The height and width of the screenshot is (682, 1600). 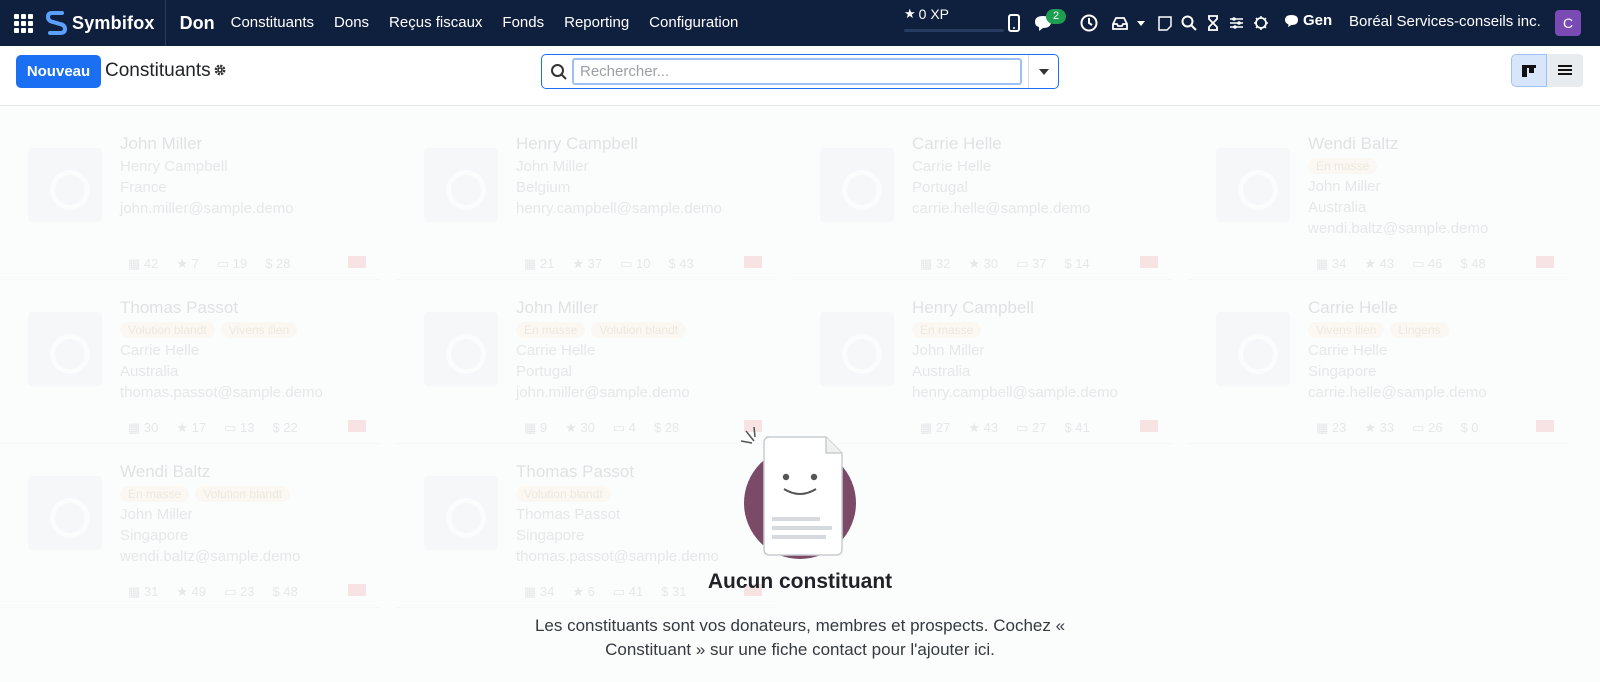 What do you see at coordinates (523, 23) in the screenshot?
I see `menu-item-fonds: Fonds` at bounding box center [523, 23].